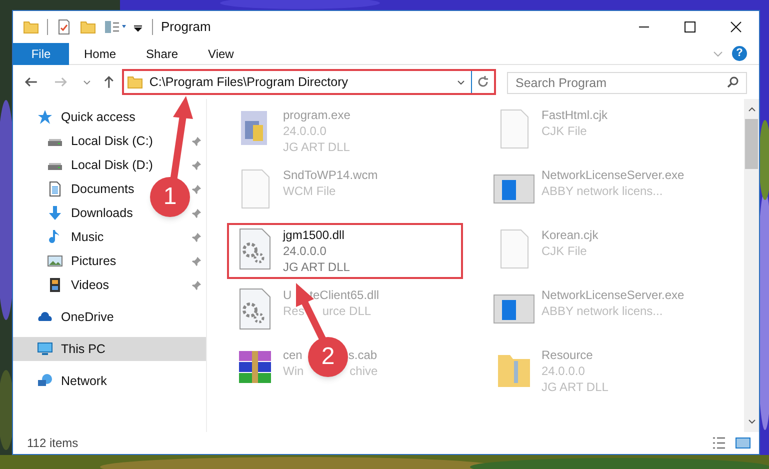  Describe the element at coordinates (55, 189) in the screenshot. I see `document-icon` at that location.